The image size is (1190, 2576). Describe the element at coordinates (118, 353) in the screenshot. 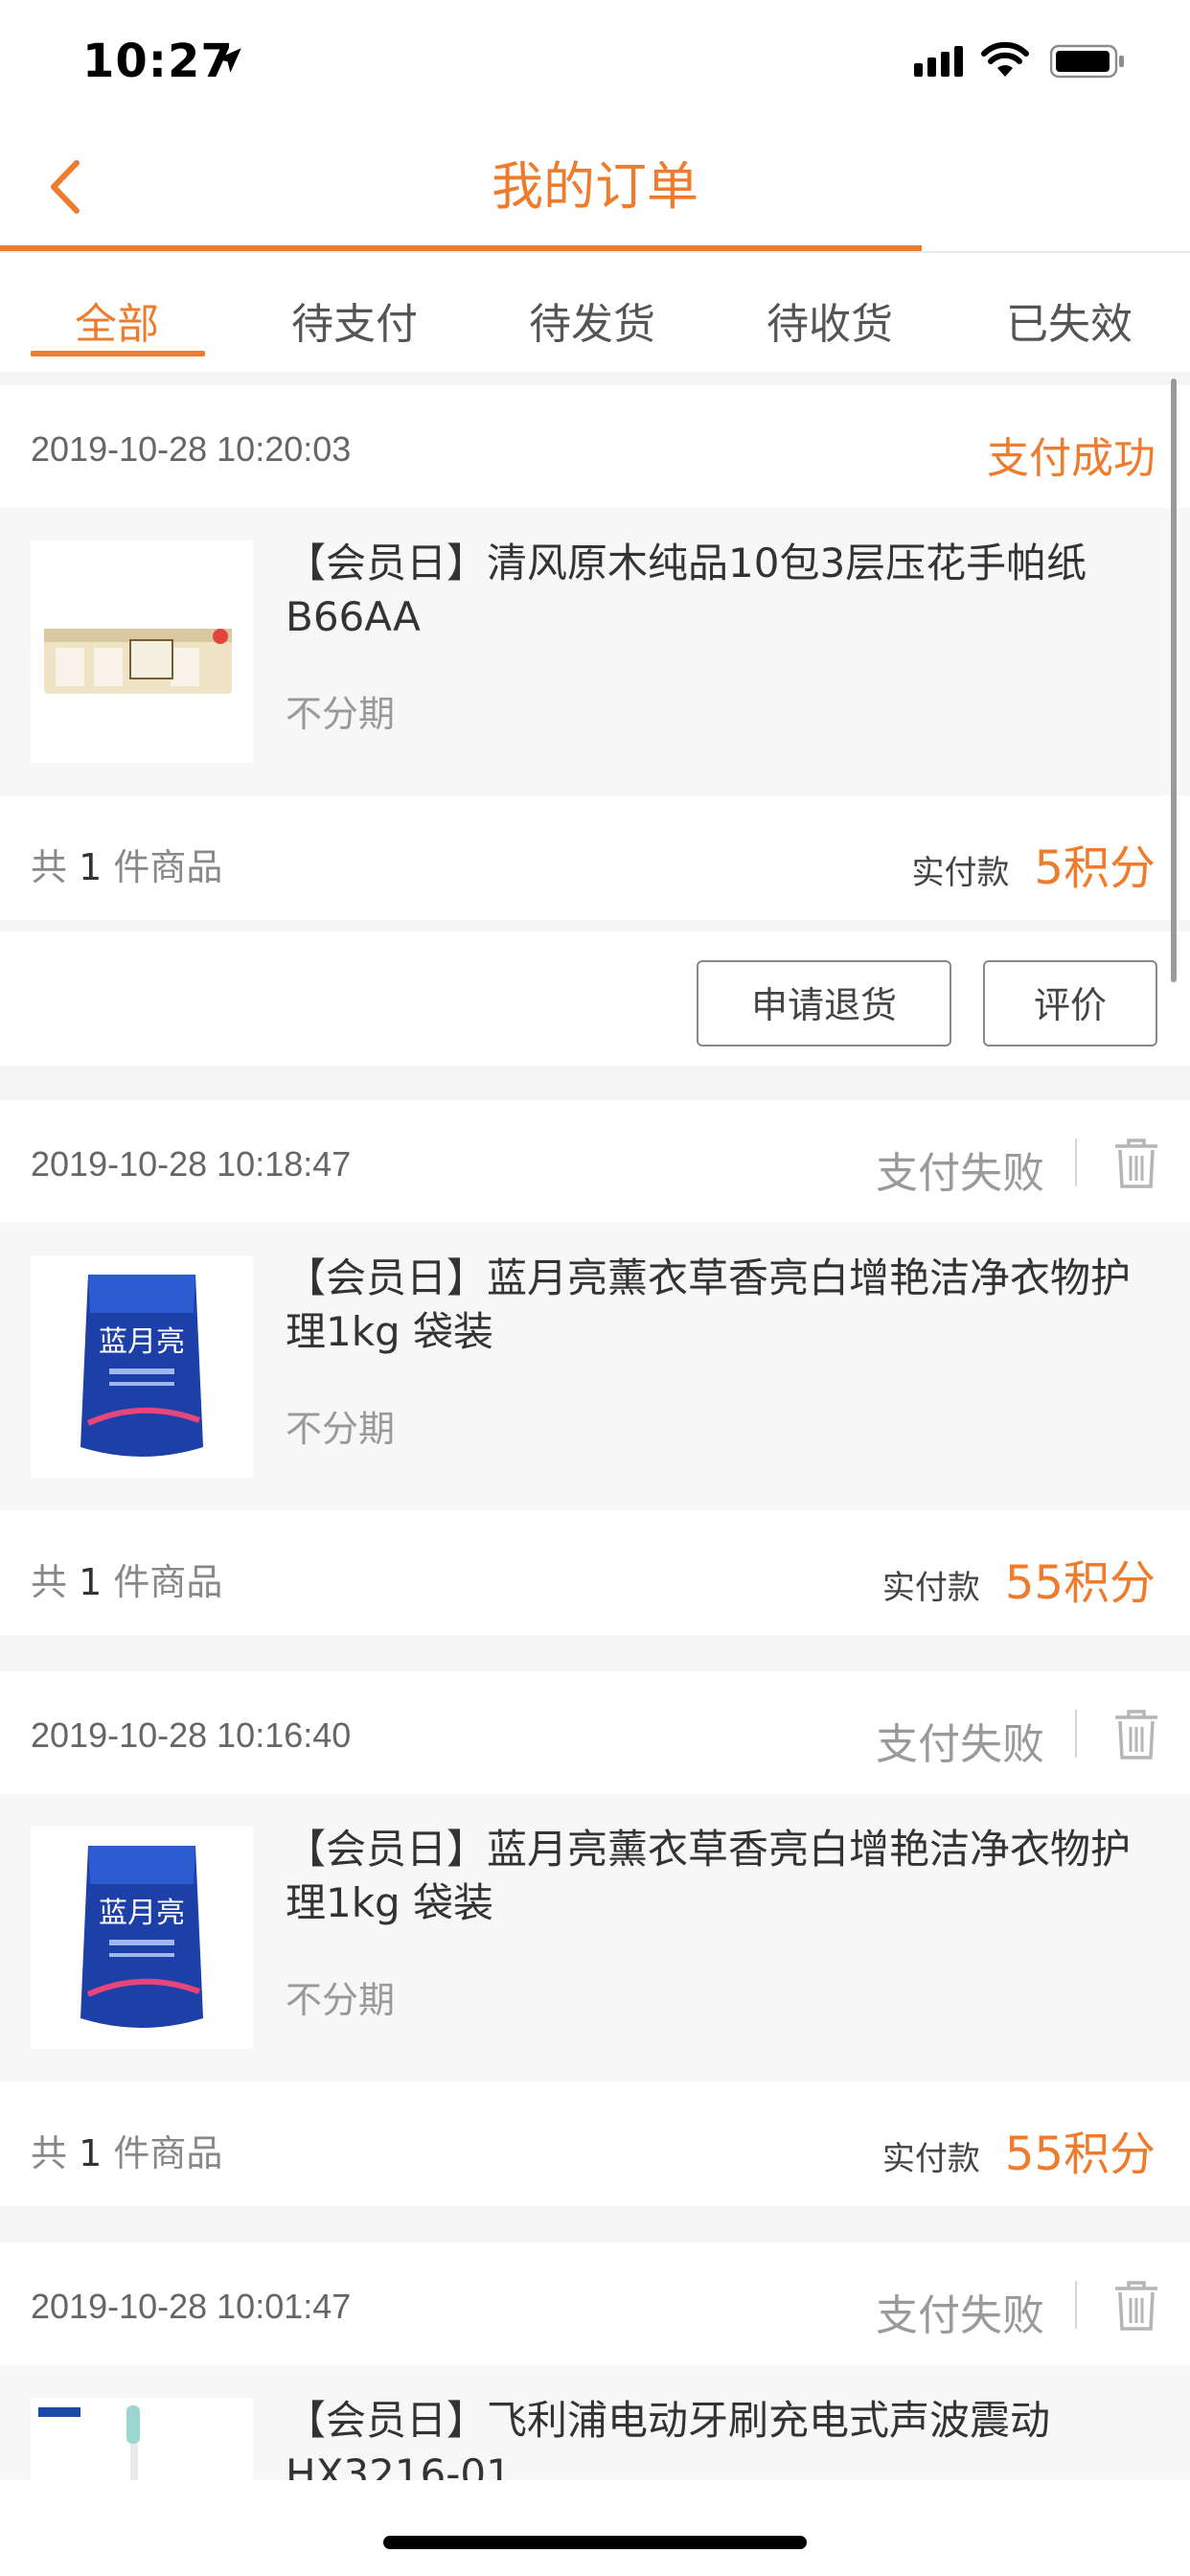

I see `active-tab-indicator` at that location.